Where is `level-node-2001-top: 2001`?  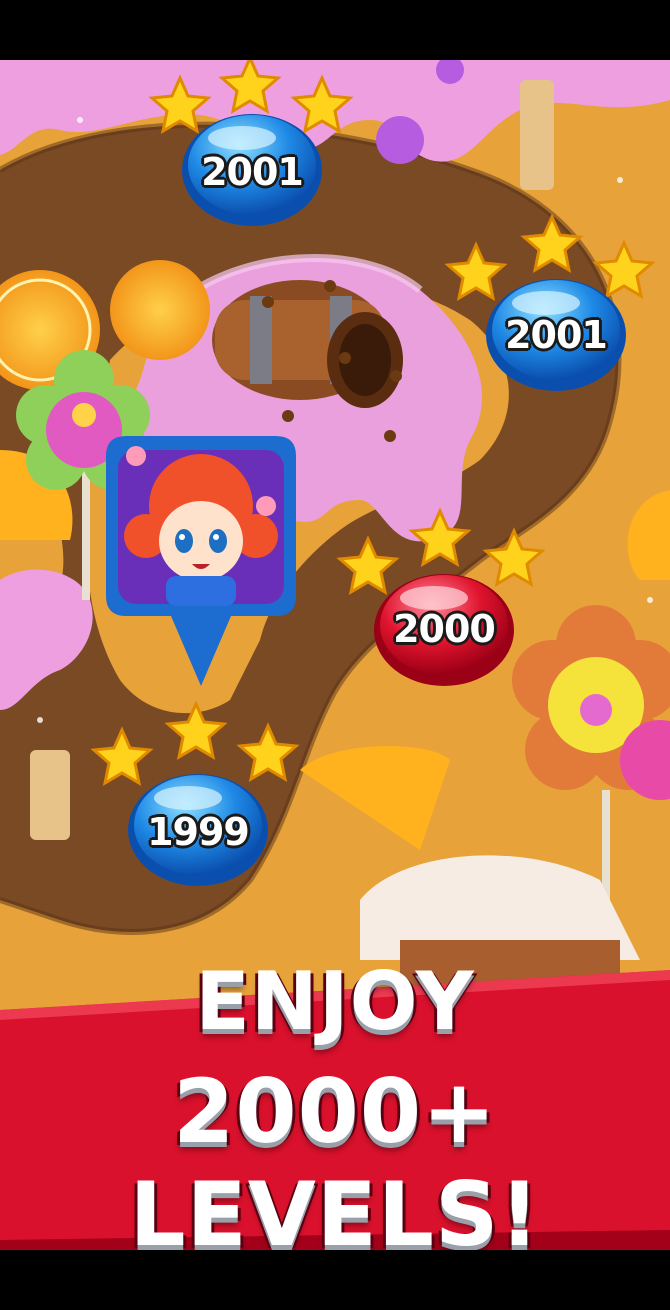
level-node-2001-top: 2001 is located at coordinates (251, 143).